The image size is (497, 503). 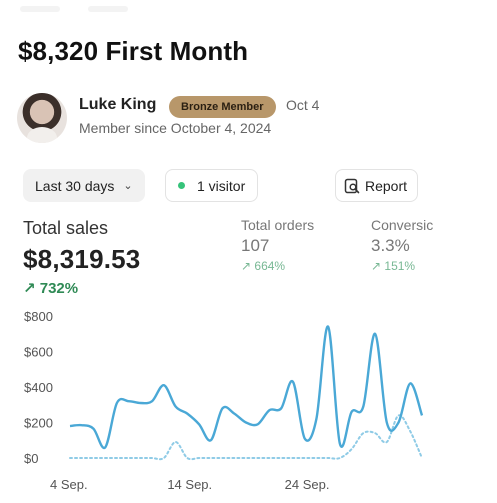 What do you see at coordinates (38, 387) in the screenshot?
I see `y-tick-label: $400` at bounding box center [38, 387].